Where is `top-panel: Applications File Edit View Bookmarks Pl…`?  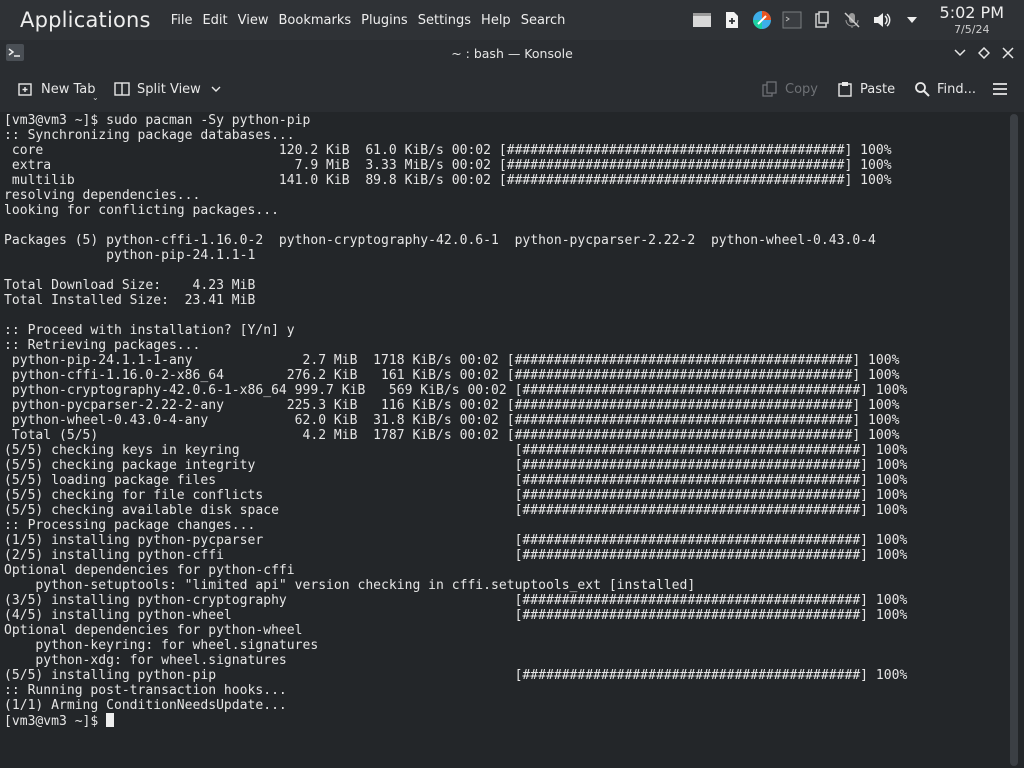 top-panel: Applications File Edit View Bookmarks Pl… is located at coordinates (512, 20).